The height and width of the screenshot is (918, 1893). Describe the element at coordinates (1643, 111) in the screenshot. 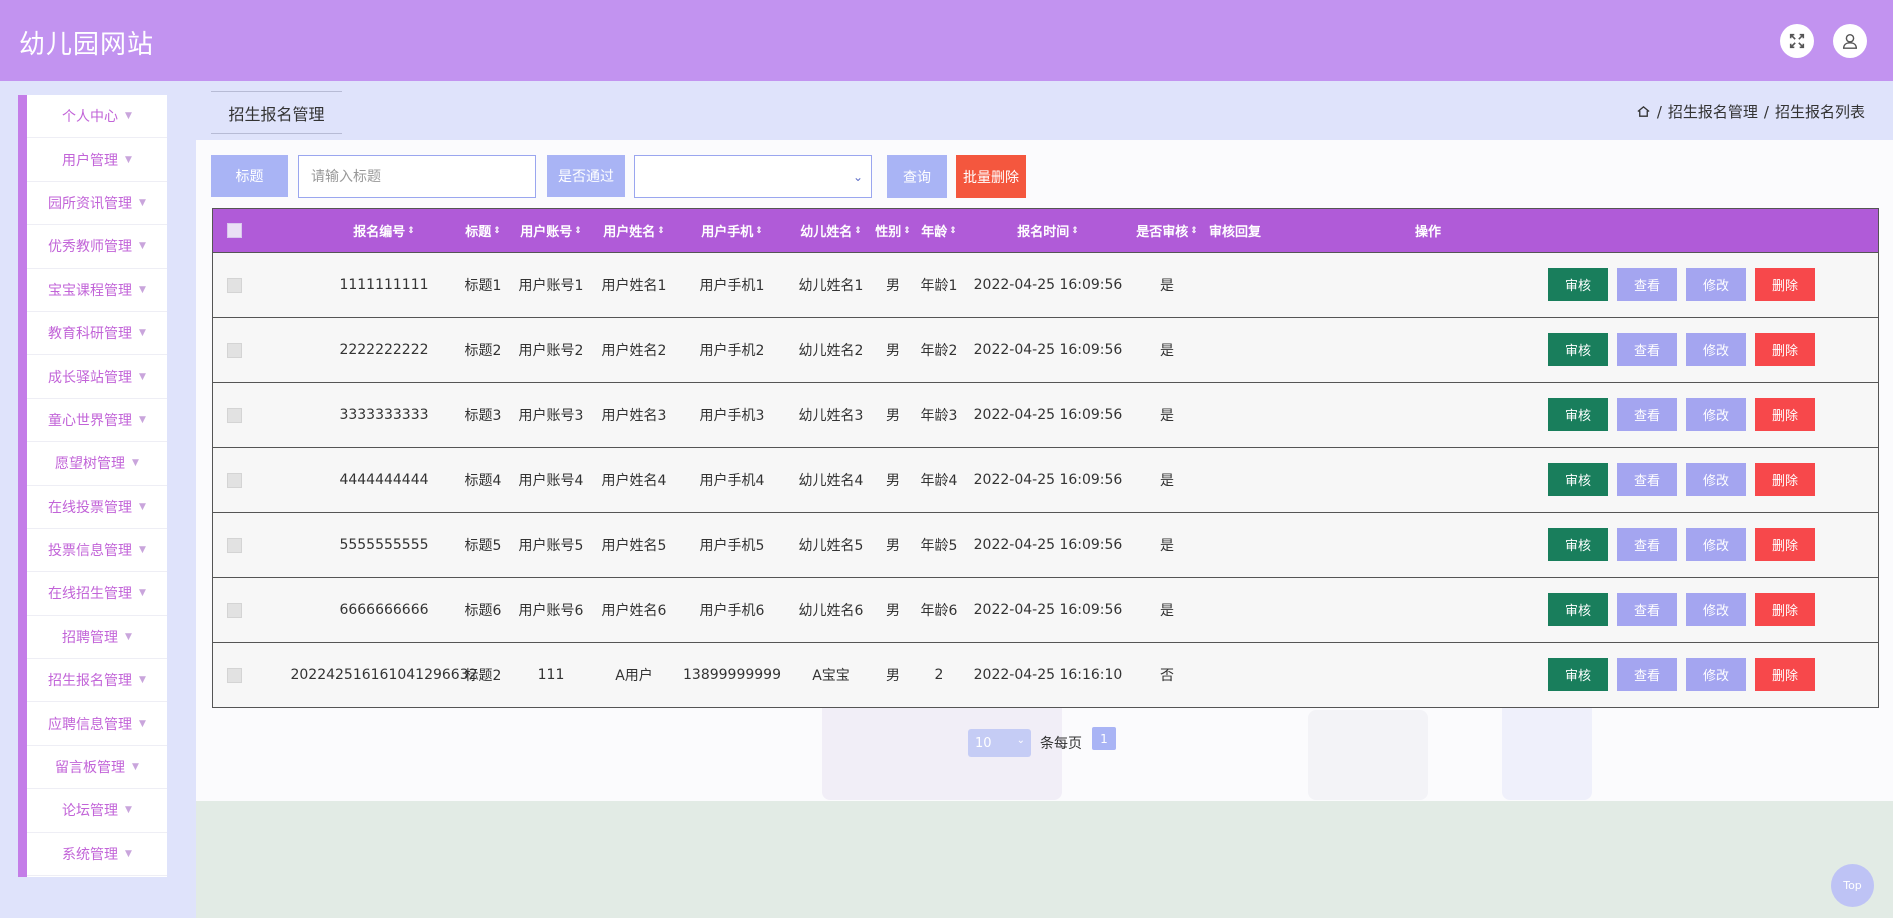

I see `home-icon` at that location.